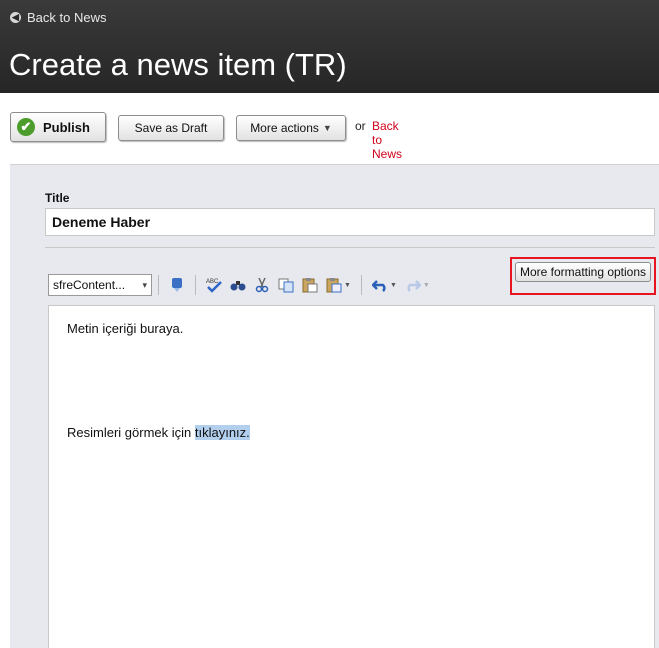 This screenshot has width=659, height=648. Describe the element at coordinates (329, 46) in the screenshot. I see `page-header: ◀ Back to News Create a news item (TR)` at that location.